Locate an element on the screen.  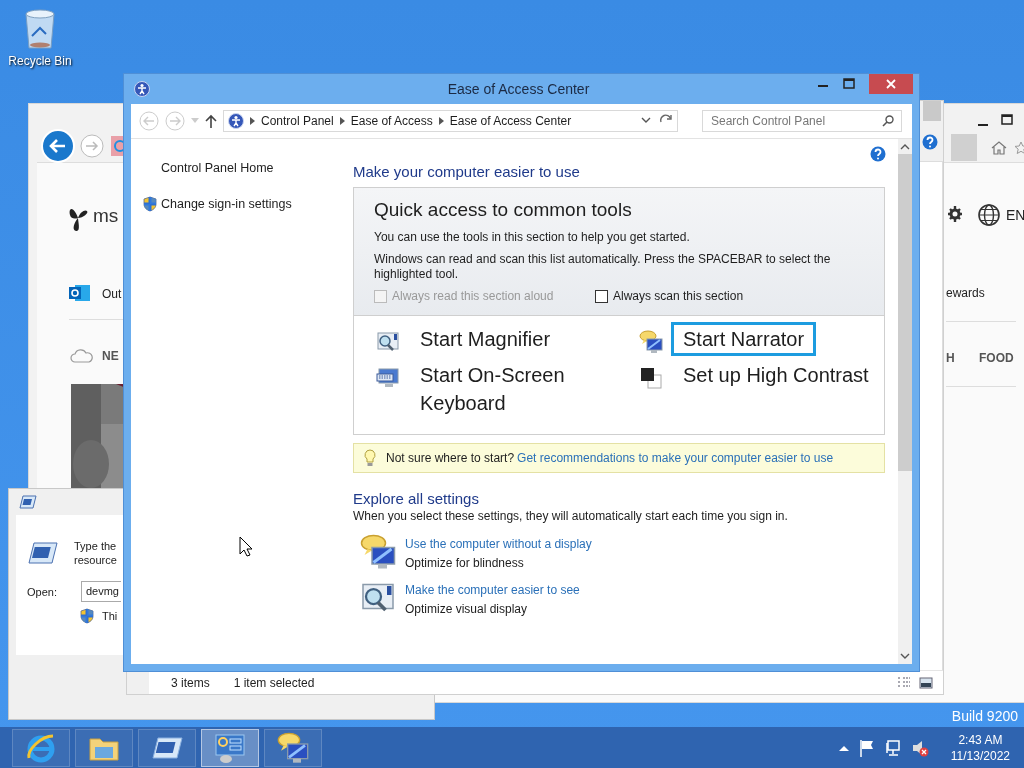
build-label: Build 9200 is located at coordinates (984, 716).